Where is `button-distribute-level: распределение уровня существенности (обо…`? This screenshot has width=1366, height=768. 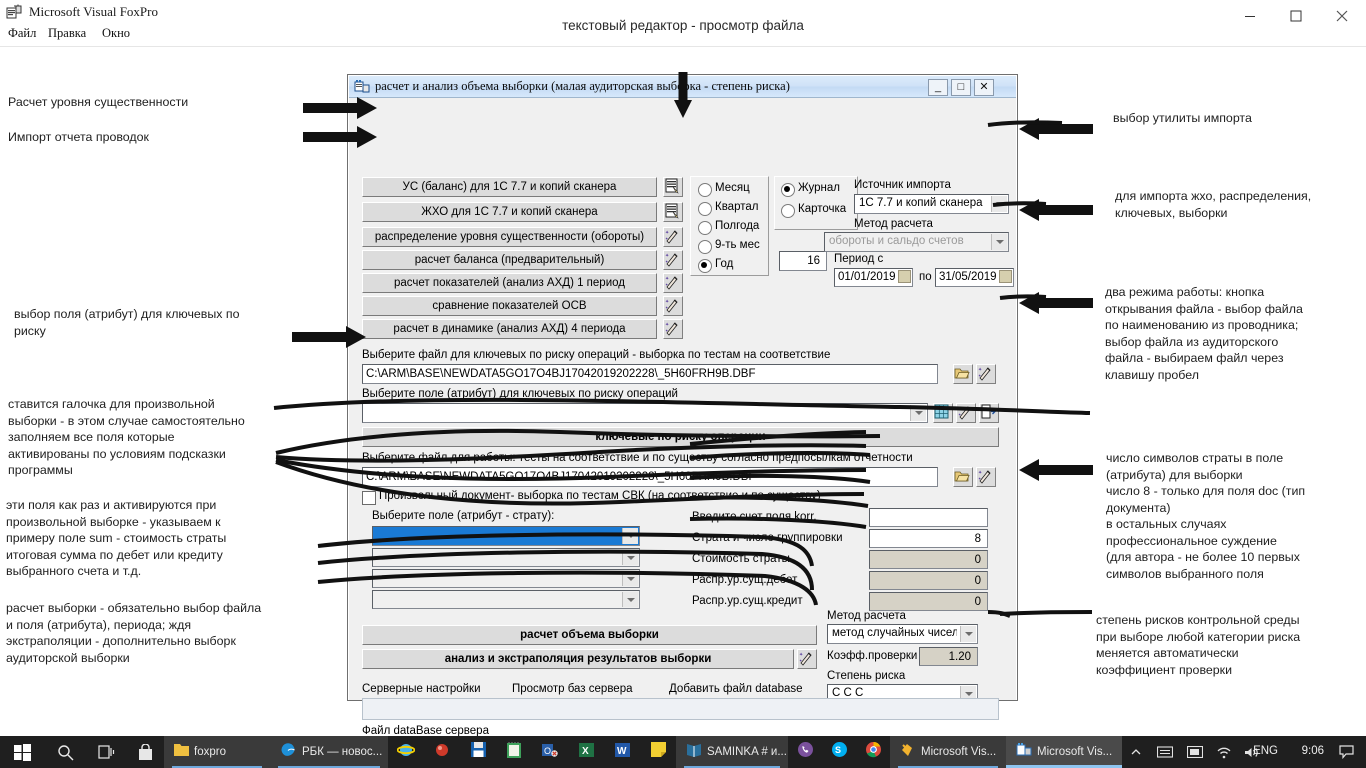
button-distribute-level: распределение уровня существенности (обо… is located at coordinates (509, 237).